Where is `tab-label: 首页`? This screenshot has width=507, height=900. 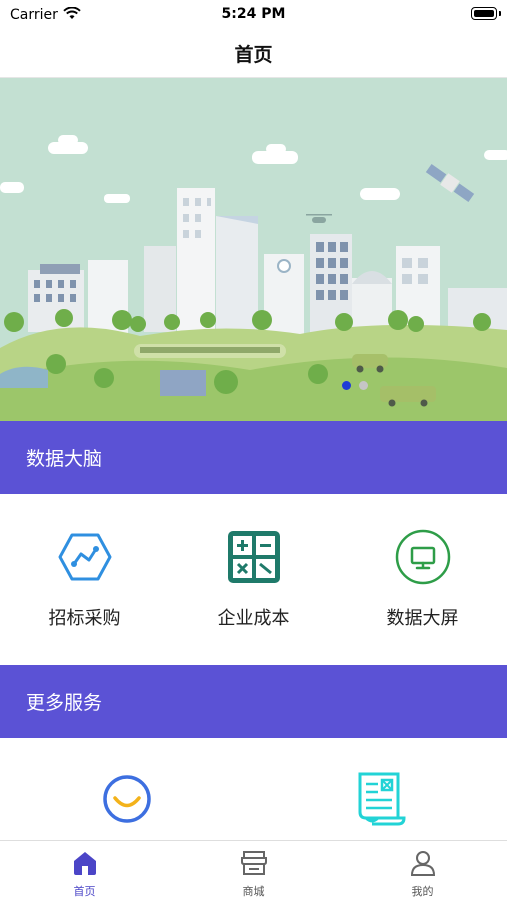 tab-label: 首页 is located at coordinates (84, 891).